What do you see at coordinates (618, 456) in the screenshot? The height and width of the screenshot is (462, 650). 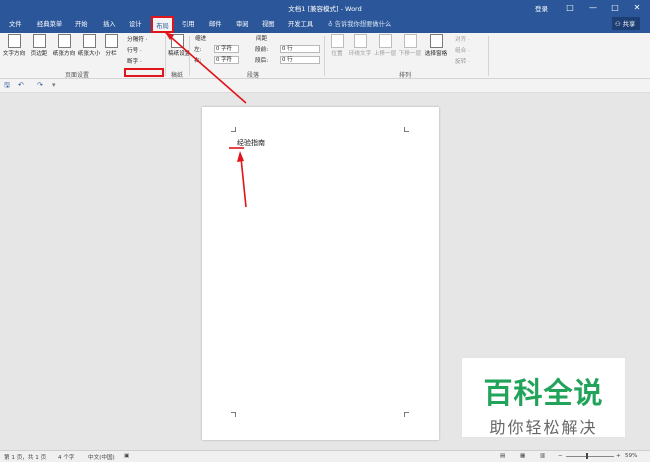 I see `zoom-in-icon: +` at bounding box center [618, 456].